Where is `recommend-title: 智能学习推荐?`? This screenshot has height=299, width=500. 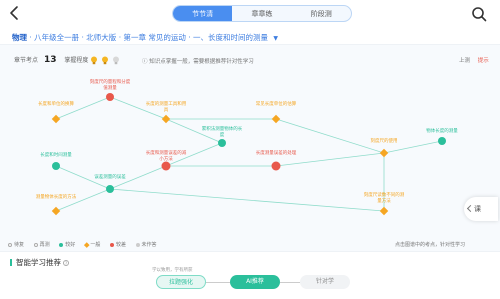 recommend-title: 智能学习推荐? is located at coordinates (39, 262).